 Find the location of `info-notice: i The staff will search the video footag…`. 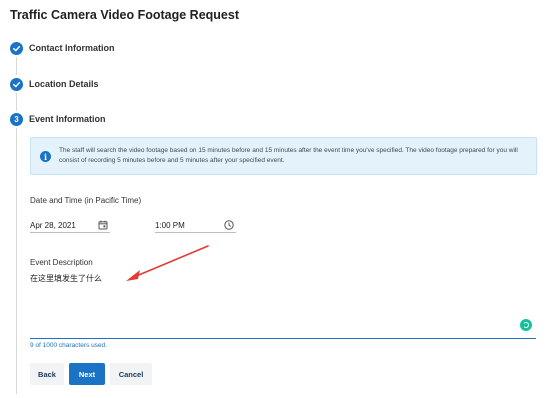

info-notice: i The staff will search the video footag… is located at coordinates (283, 156).